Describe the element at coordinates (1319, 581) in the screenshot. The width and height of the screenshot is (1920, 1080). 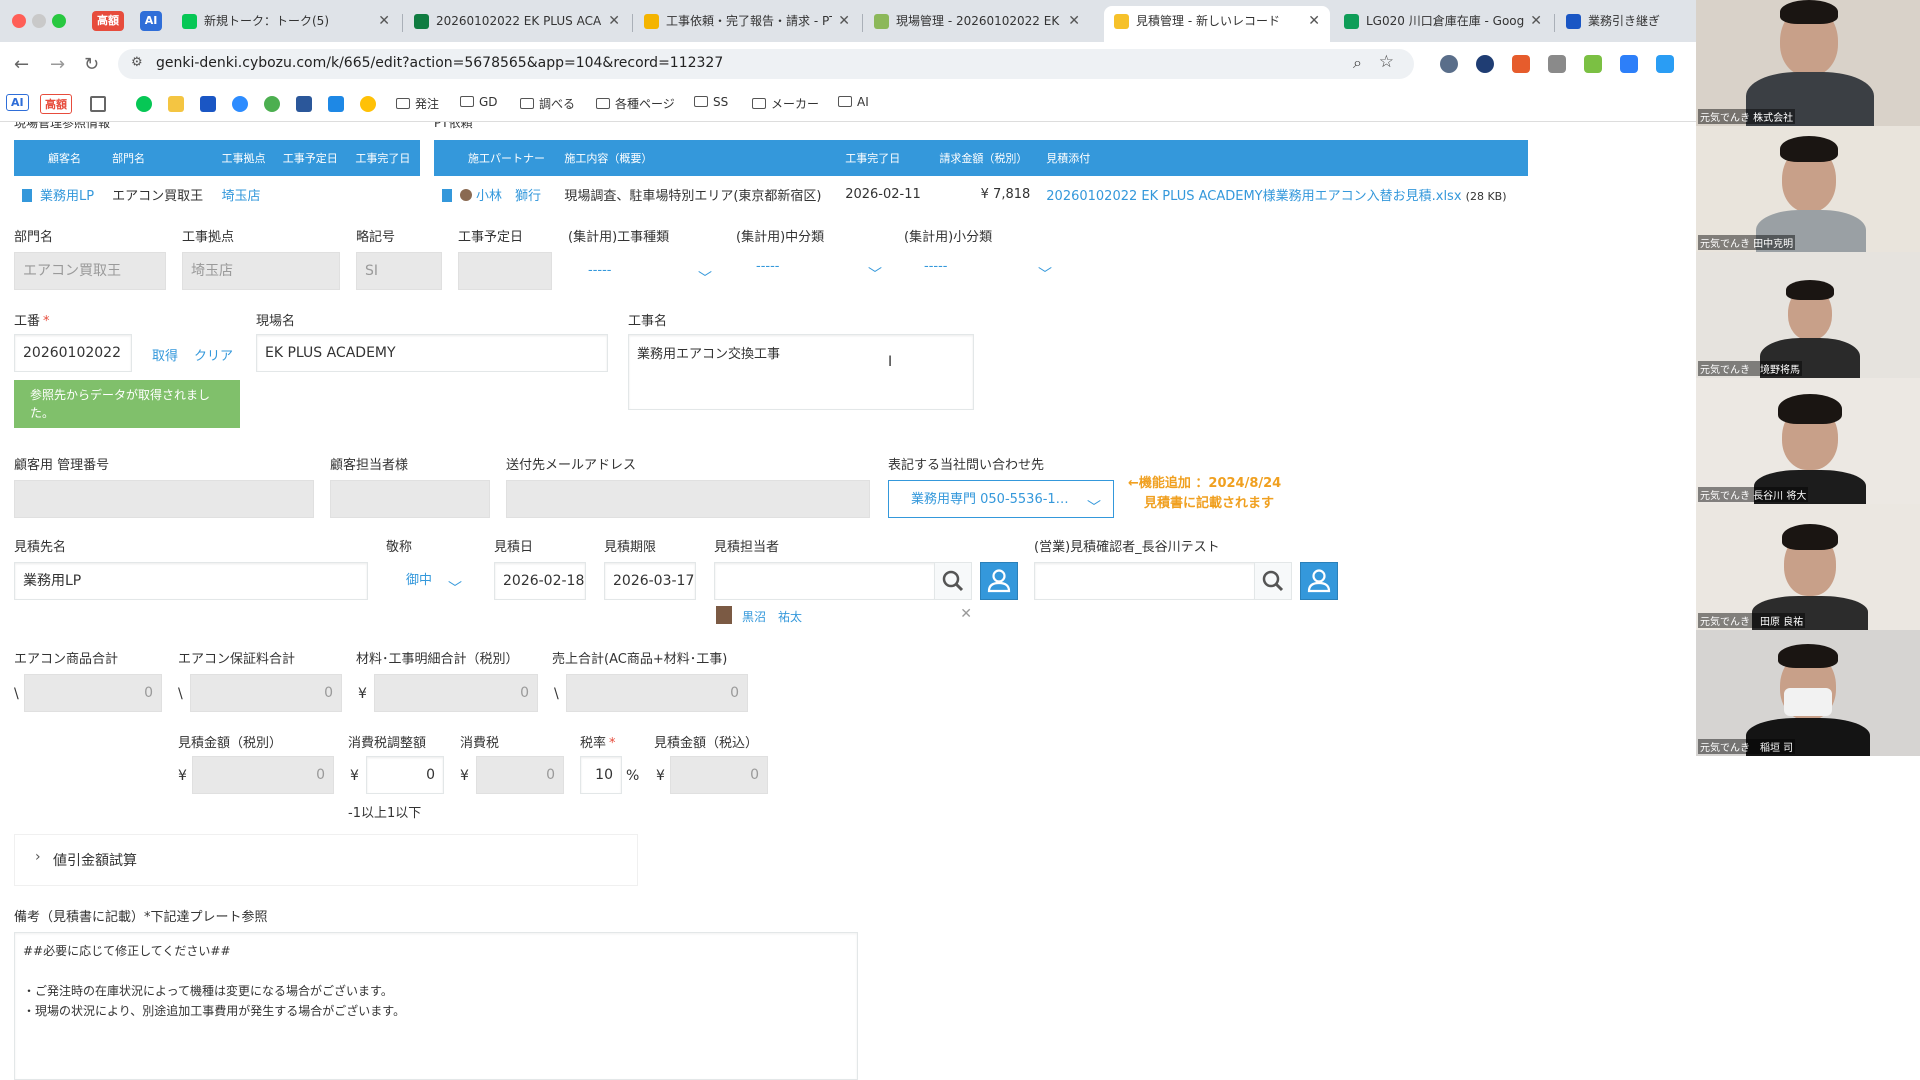
I see `kakunin-user-select-button` at that location.